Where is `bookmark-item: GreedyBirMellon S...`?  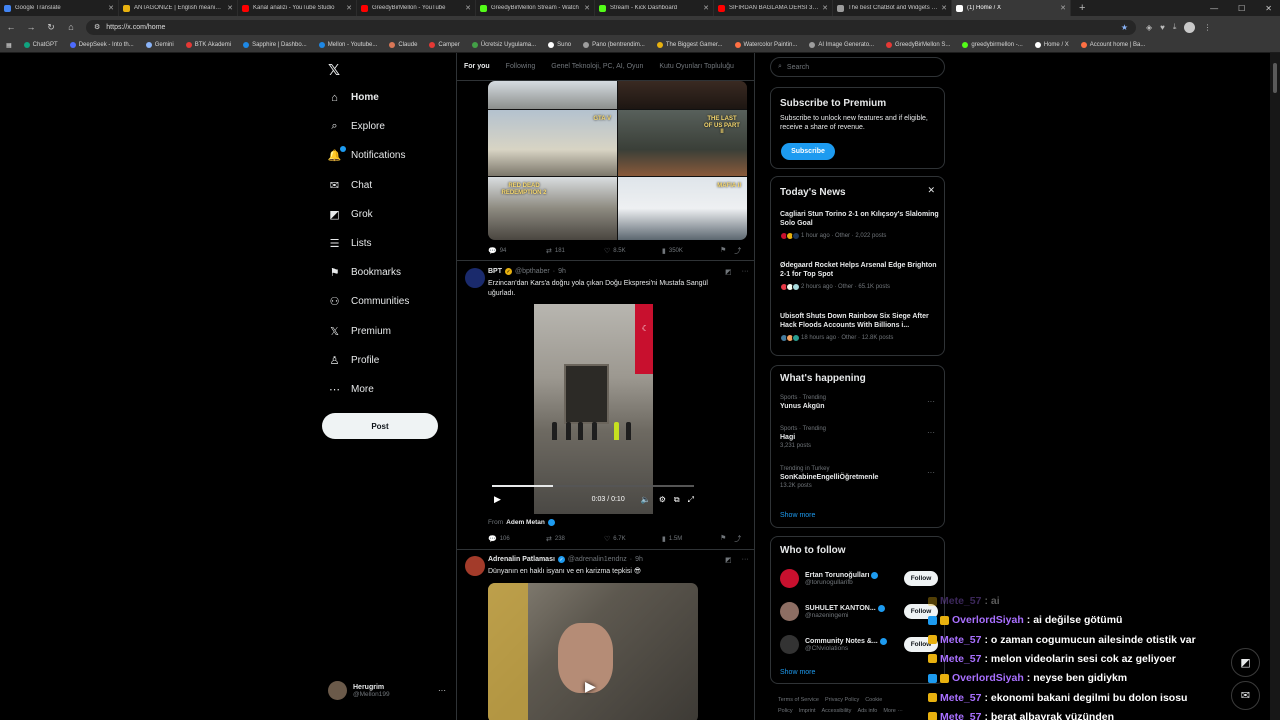
bookmark-item: GreedyBirMellon S... is located at coordinates (918, 45).